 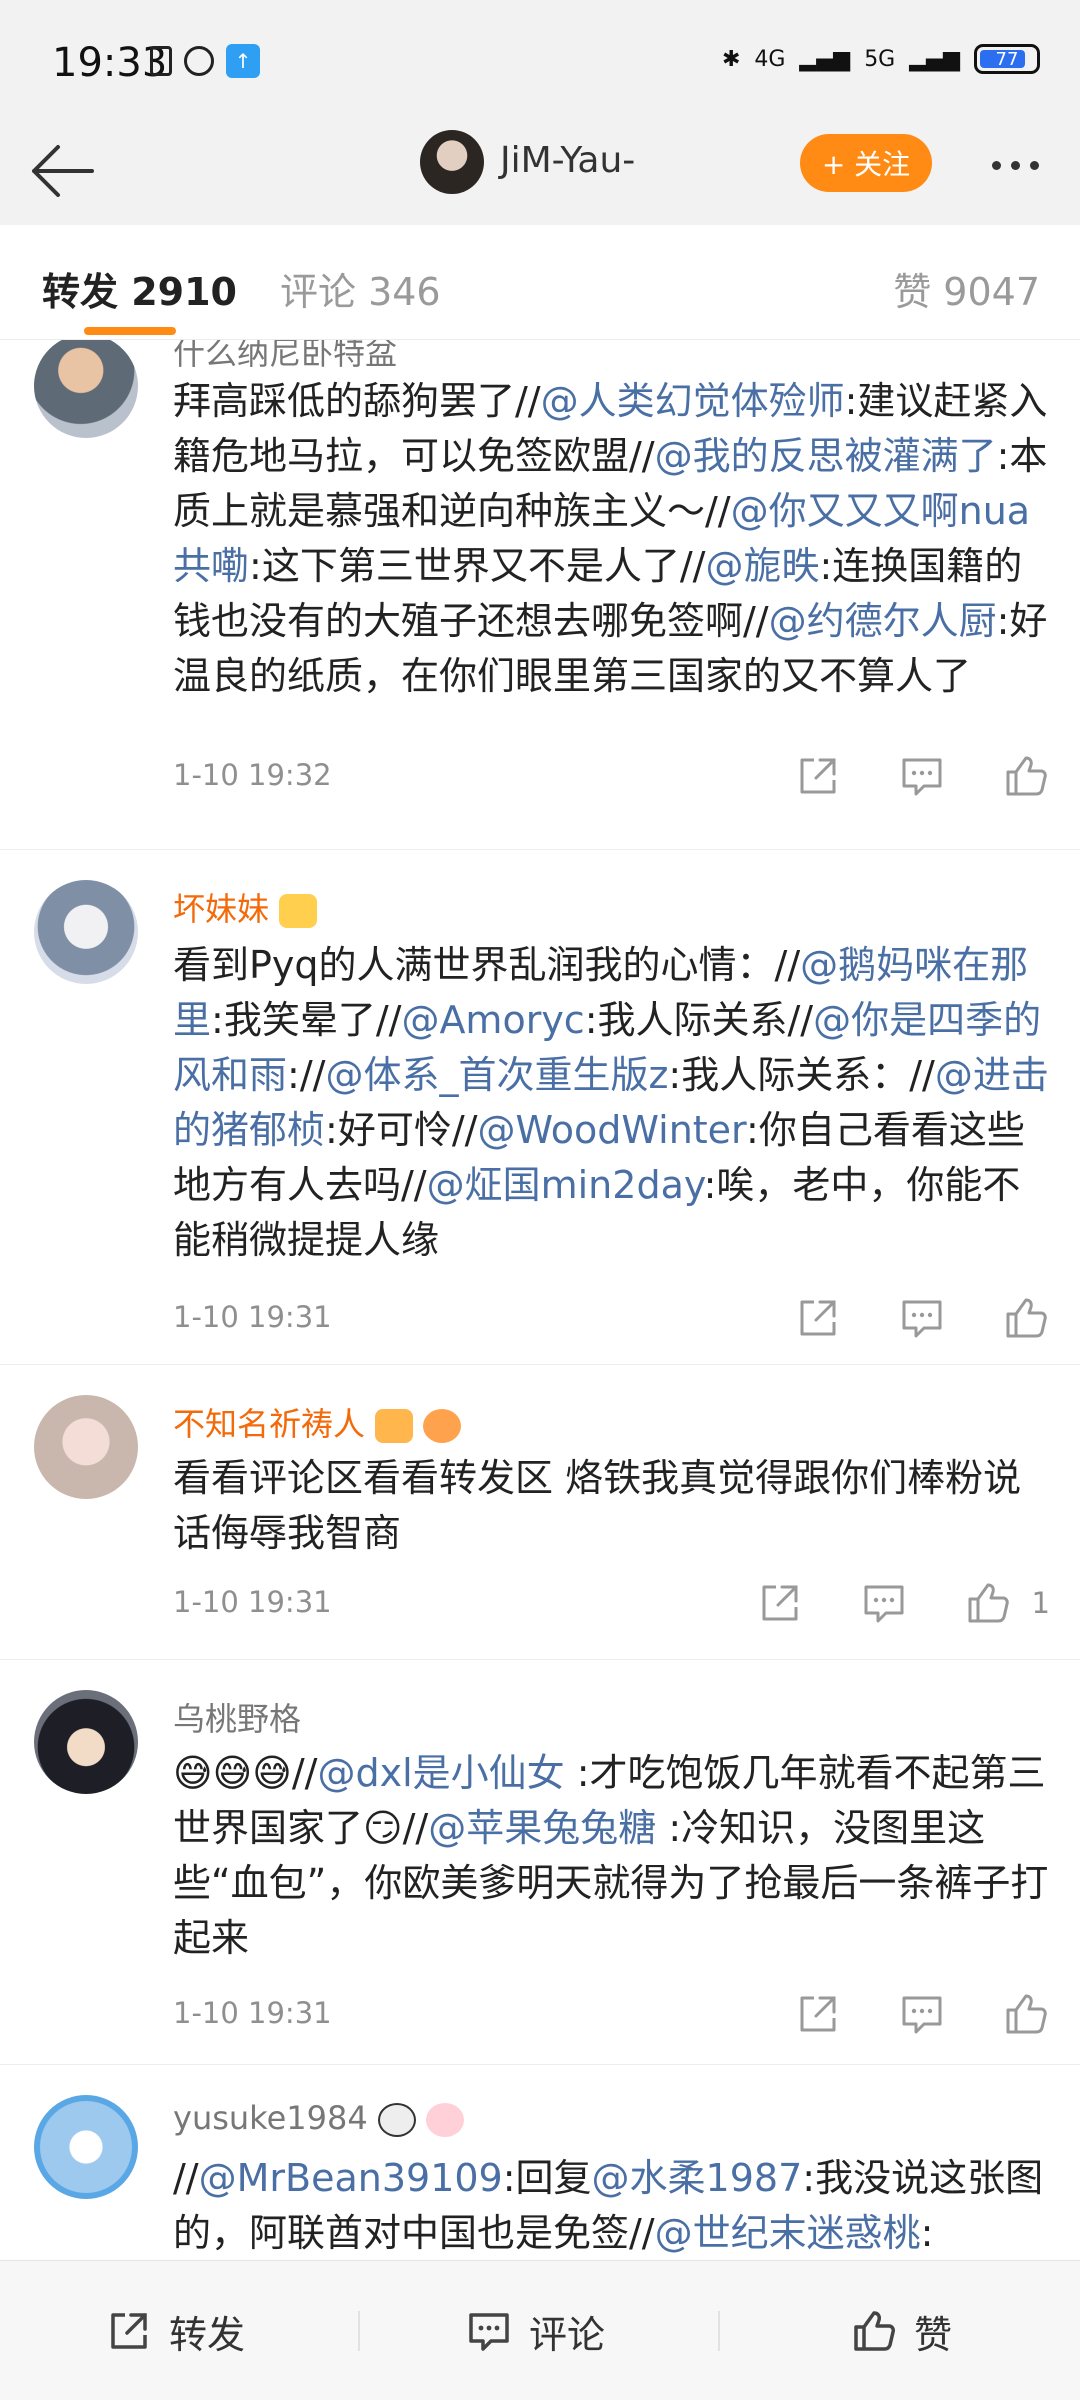 I want to click on divider, so click(x=359, y=2331).